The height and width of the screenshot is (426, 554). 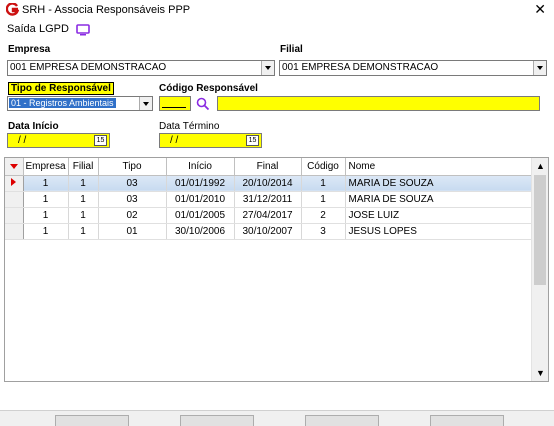 I want to click on col-filial: Filial, so click(x=83, y=167).